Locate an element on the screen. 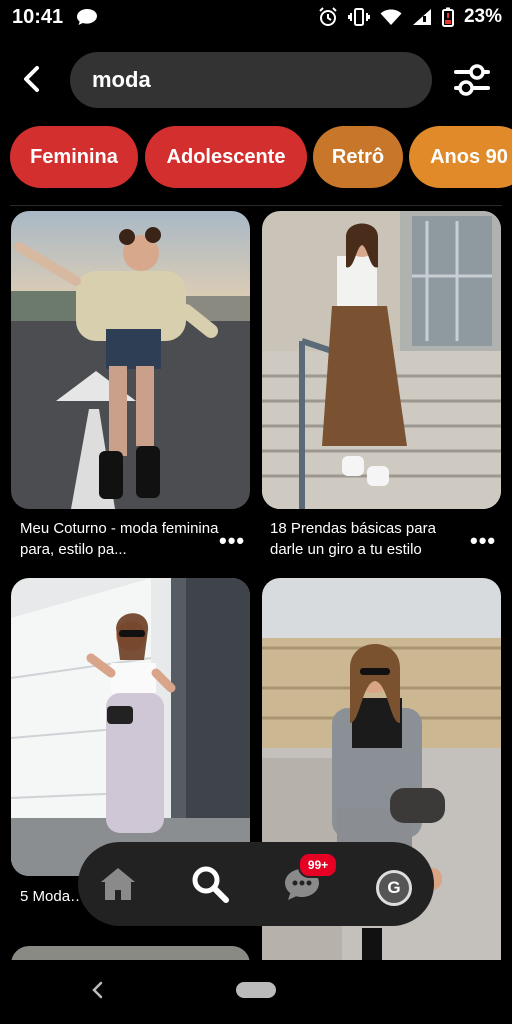 The height and width of the screenshot is (1024, 512). search-input: moda is located at coordinates (251, 80).